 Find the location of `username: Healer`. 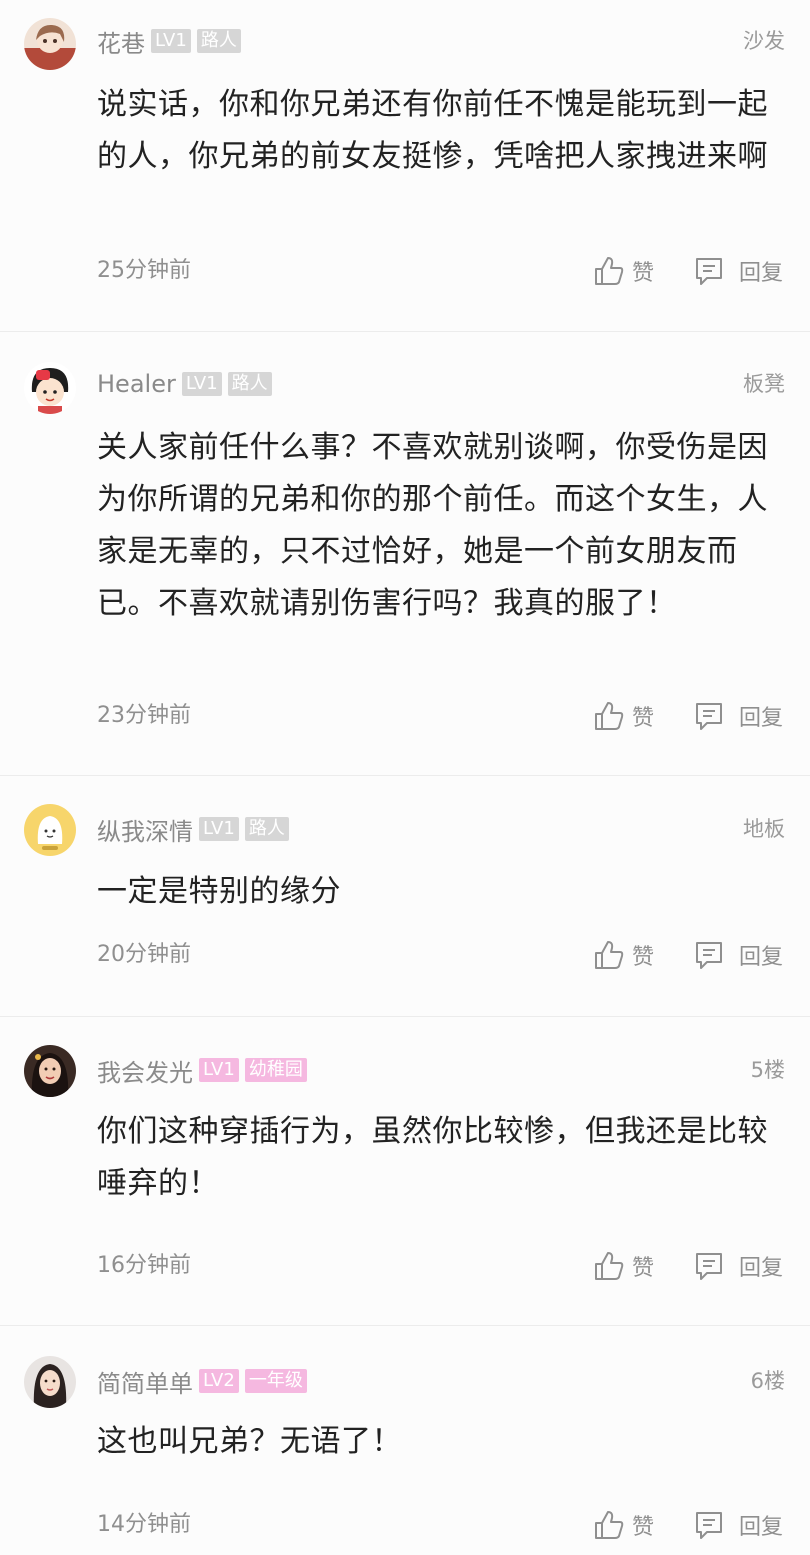

username: Healer is located at coordinates (136, 384).